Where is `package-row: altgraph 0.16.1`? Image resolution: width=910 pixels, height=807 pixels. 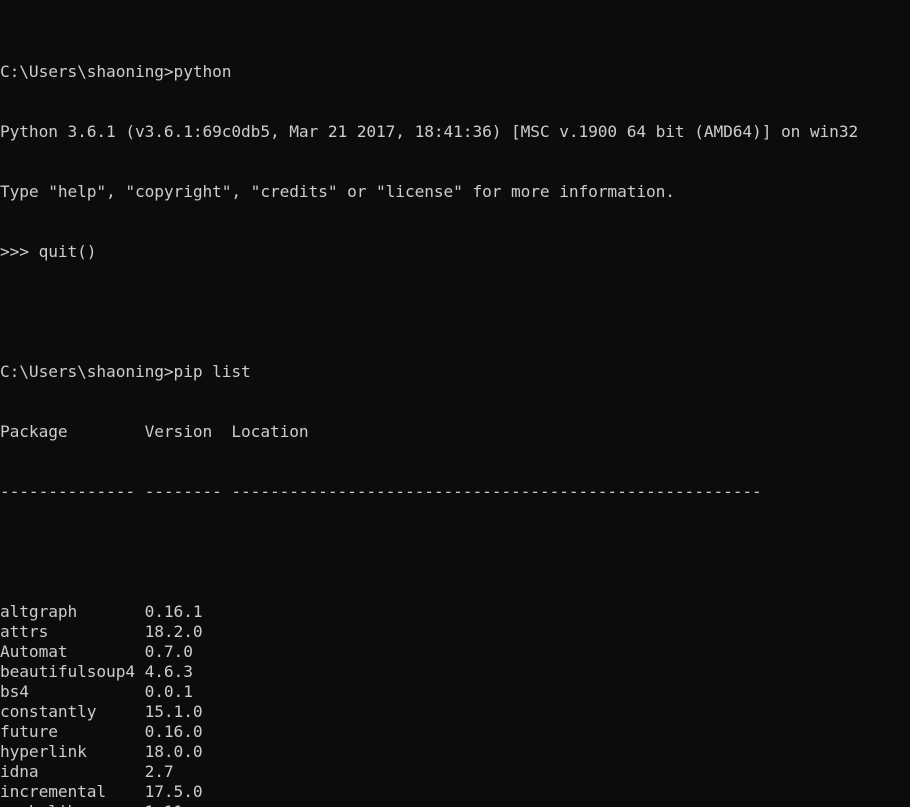 package-row: altgraph 0.16.1 is located at coordinates (101, 611).